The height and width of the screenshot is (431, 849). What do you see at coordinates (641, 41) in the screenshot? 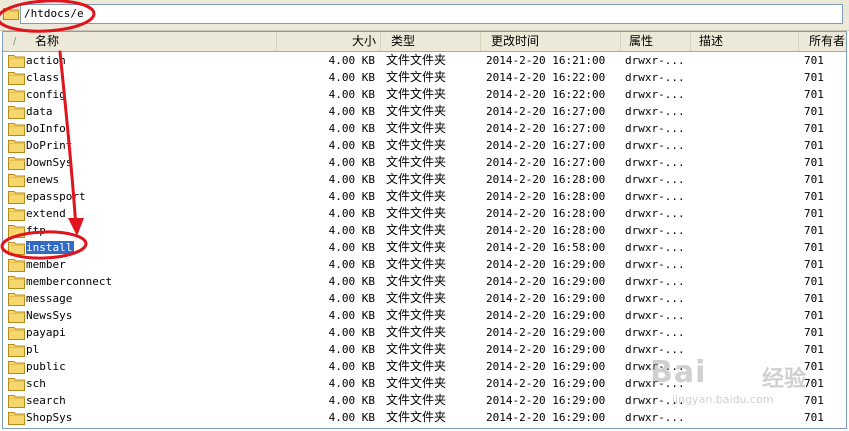
I see `column-attributes-label: 属性` at bounding box center [641, 41].